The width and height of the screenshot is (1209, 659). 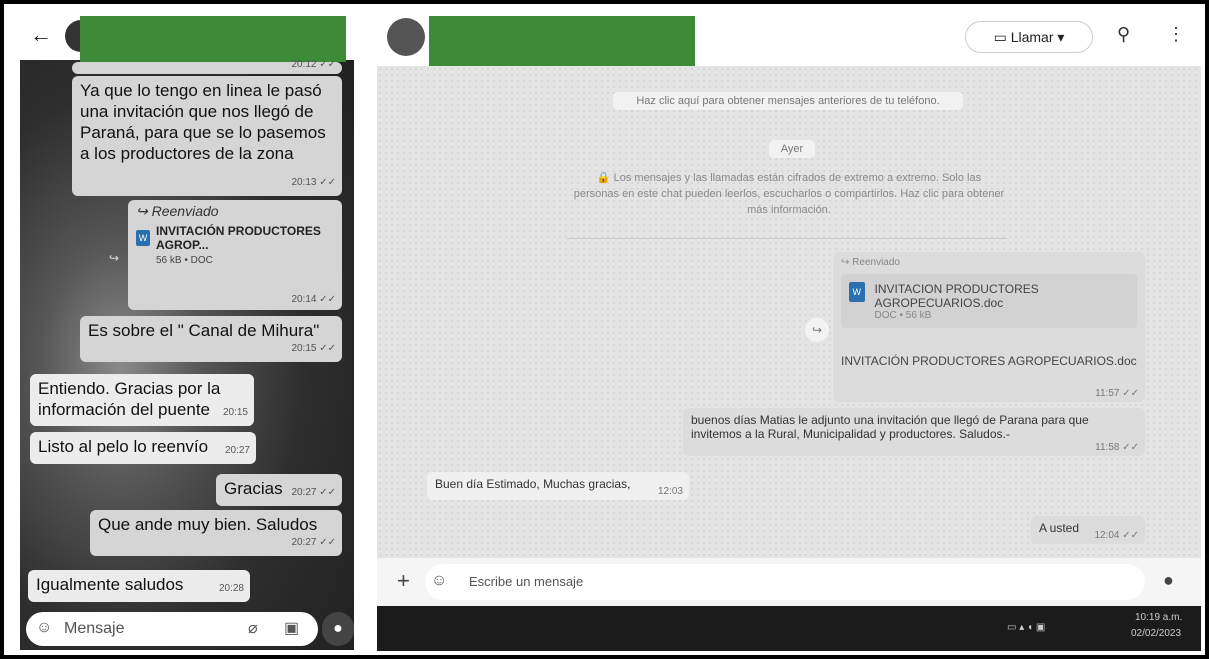 What do you see at coordinates (1117, 393) in the screenshot?
I see `message-time: 11:57 ✓✓` at bounding box center [1117, 393].